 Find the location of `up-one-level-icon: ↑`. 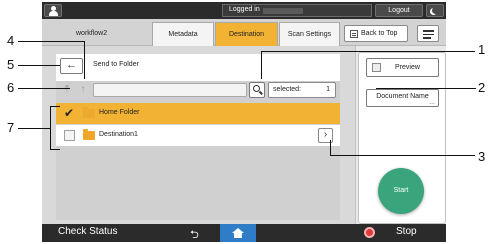

up-one-level-icon: ↑ is located at coordinates (83, 90).